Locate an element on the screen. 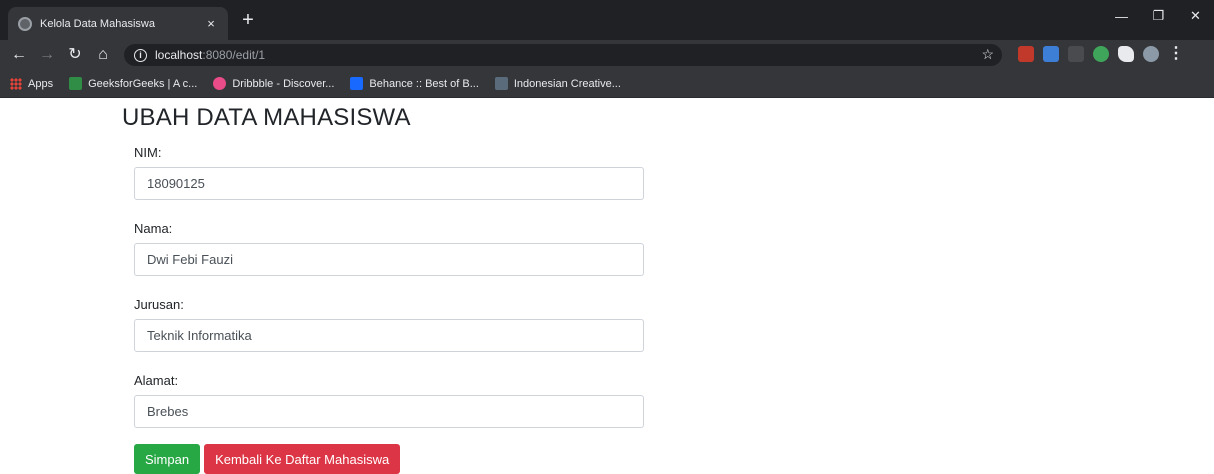  nama-group: Nama: is located at coordinates (393, 247).